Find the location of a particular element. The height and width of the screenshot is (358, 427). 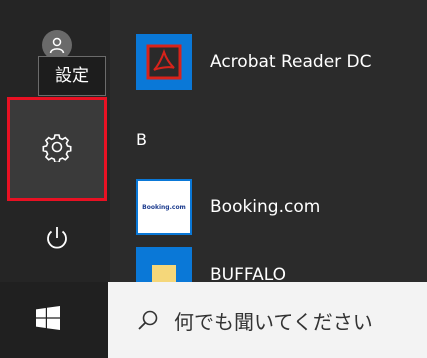

booking-tile-text: Booking.com is located at coordinates (164, 207).